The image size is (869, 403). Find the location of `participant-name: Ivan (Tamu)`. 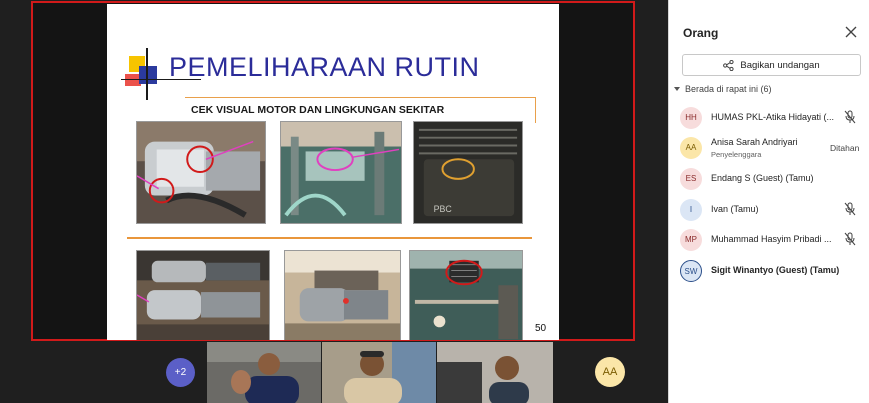

participant-name: Ivan (Tamu) is located at coordinates (735, 209).